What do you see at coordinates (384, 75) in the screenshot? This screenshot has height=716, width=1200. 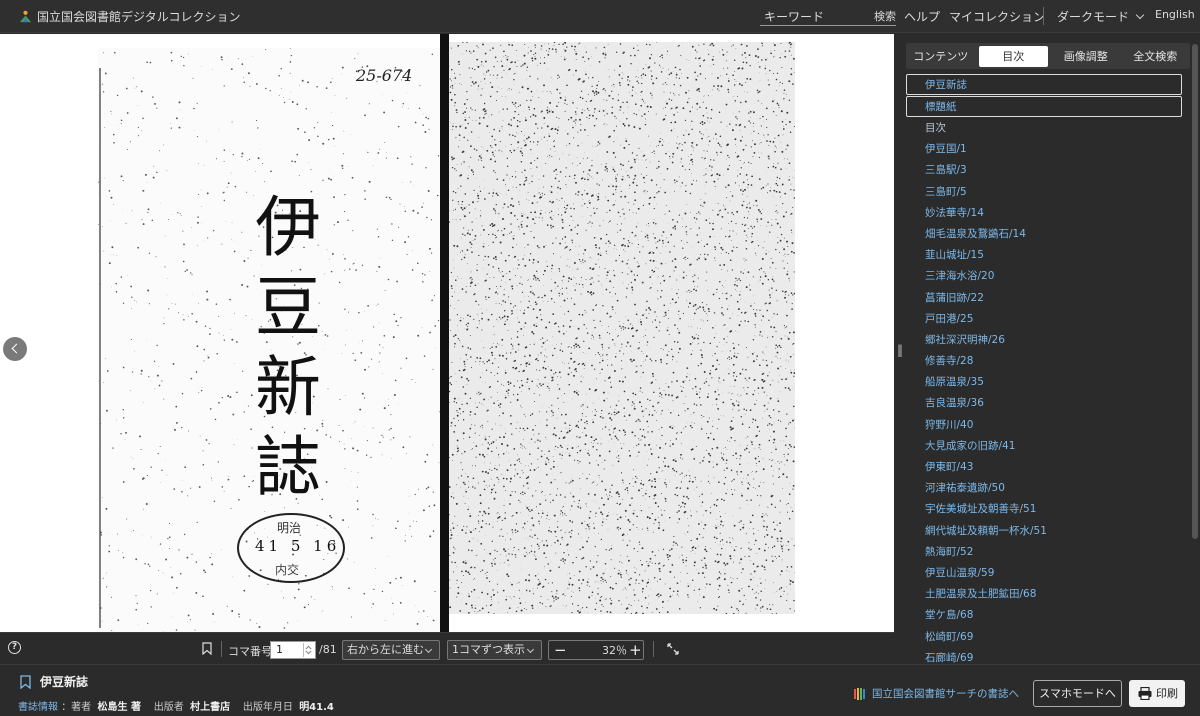 I see `handwritten-note: 25-674` at bounding box center [384, 75].